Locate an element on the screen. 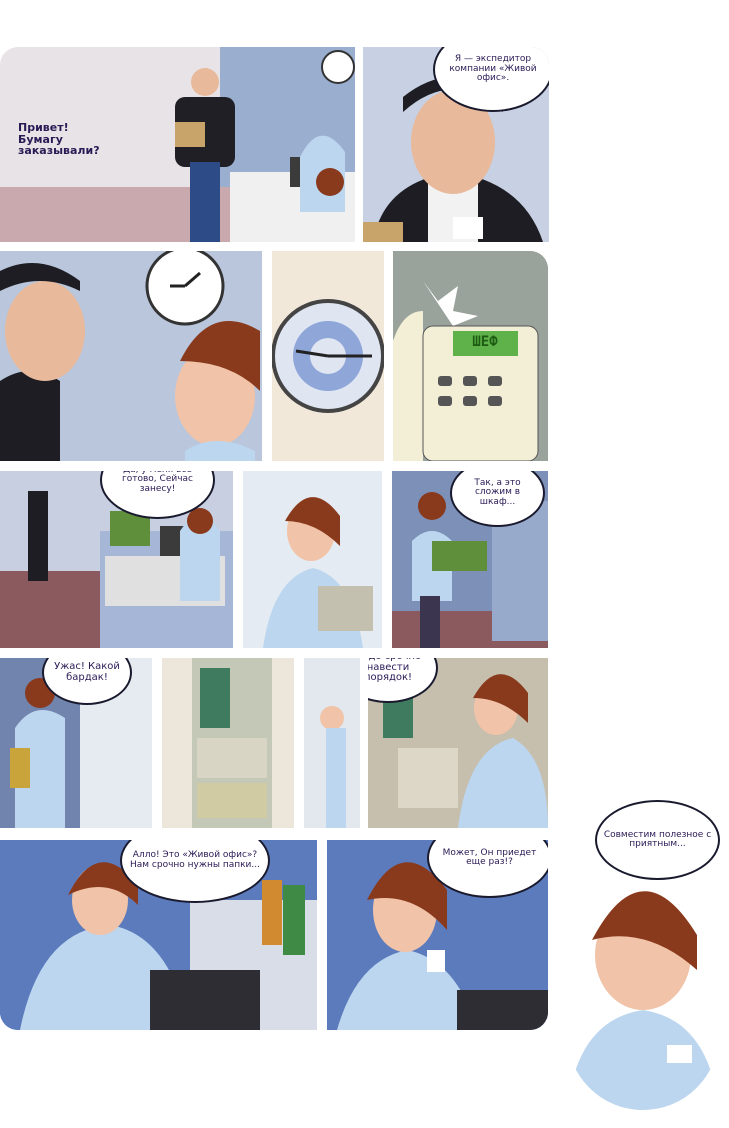 The image size is (729, 1128). panel-10-art is located at coordinates (228, 743).